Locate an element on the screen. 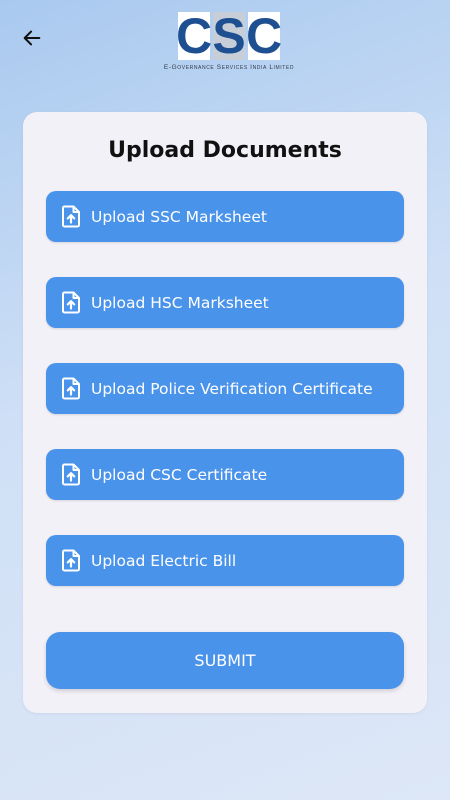 The height and width of the screenshot is (800, 450). logo-letters: C S C is located at coordinates (229, 36).